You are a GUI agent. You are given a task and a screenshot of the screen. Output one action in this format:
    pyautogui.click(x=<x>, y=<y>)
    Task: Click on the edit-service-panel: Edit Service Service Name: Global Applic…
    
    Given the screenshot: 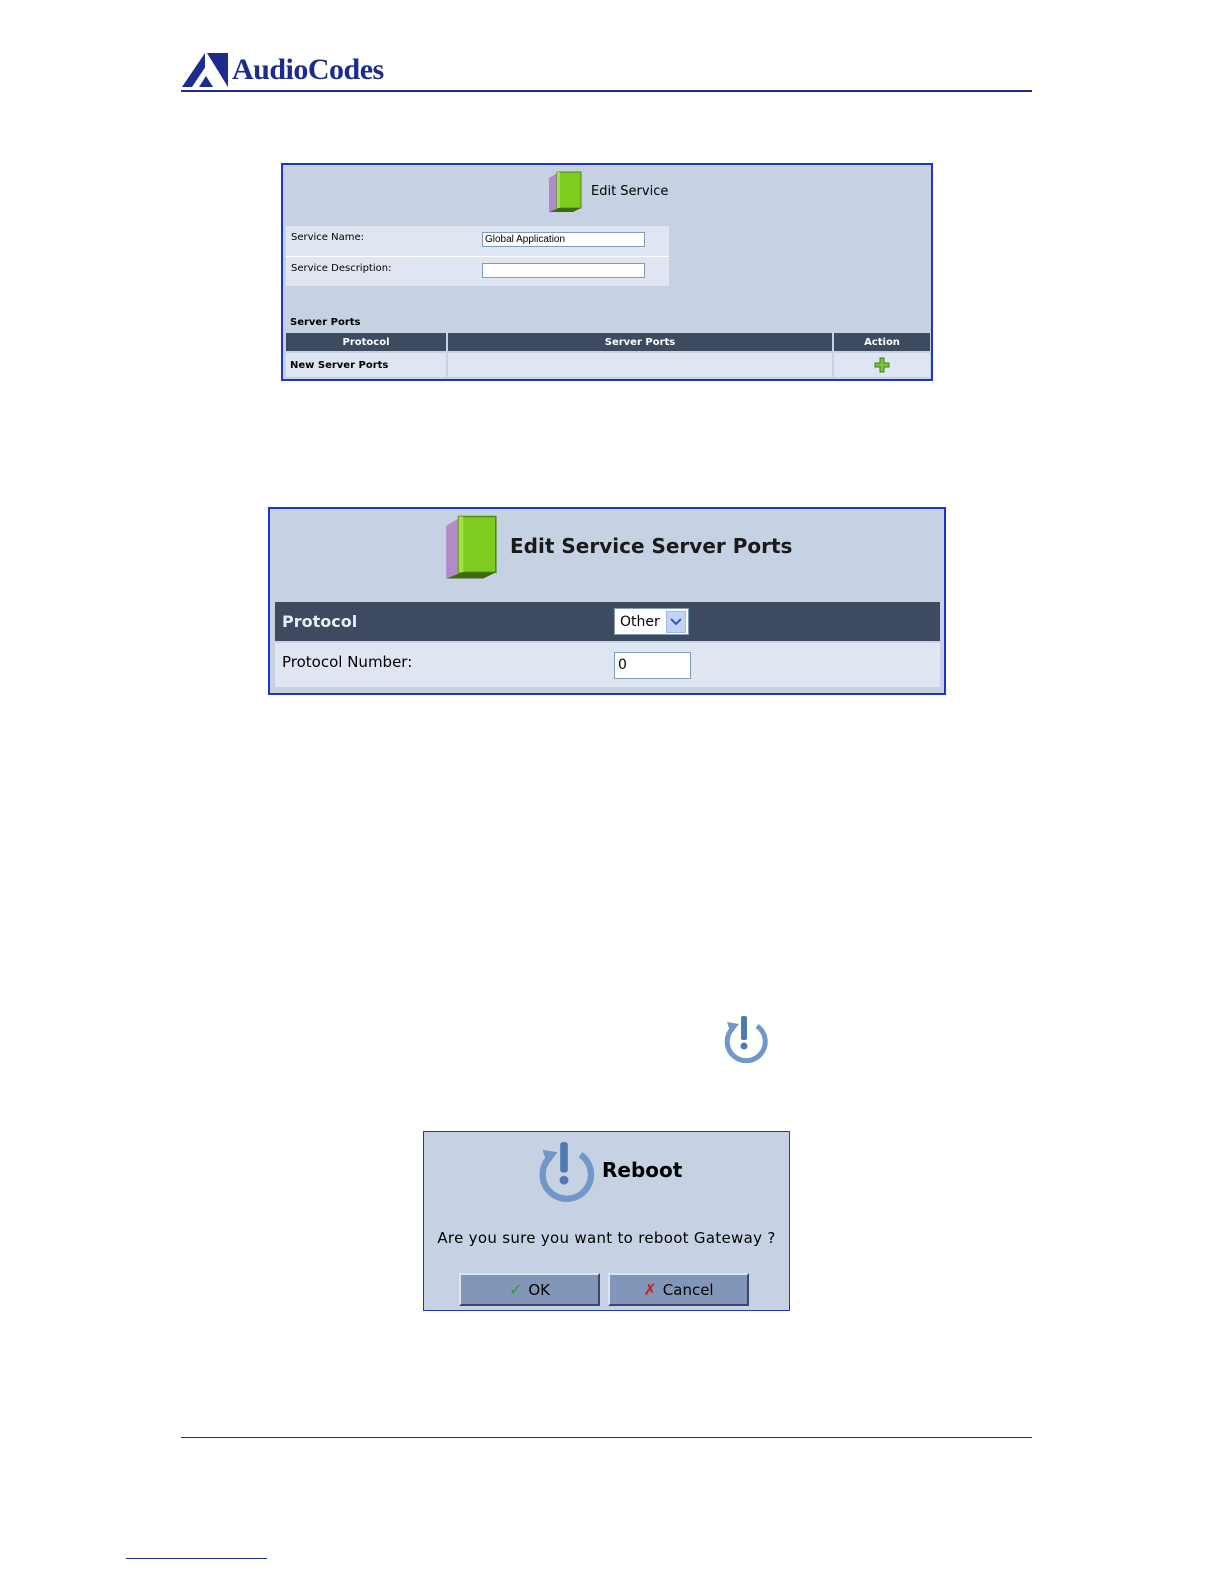 What is the action you would take?
    pyautogui.click(x=607, y=272)
    